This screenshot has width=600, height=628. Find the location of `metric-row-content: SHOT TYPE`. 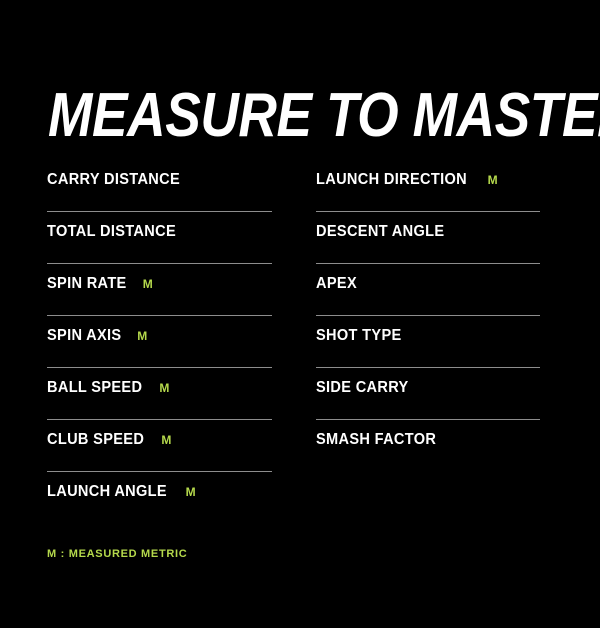

metric-row-content: SHOT TYPE is located at coordinates (428, 333).